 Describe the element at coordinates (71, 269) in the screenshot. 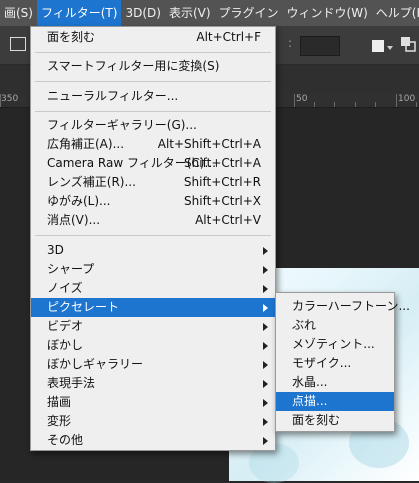

I see `menu-item-label: シャープ` at that location.